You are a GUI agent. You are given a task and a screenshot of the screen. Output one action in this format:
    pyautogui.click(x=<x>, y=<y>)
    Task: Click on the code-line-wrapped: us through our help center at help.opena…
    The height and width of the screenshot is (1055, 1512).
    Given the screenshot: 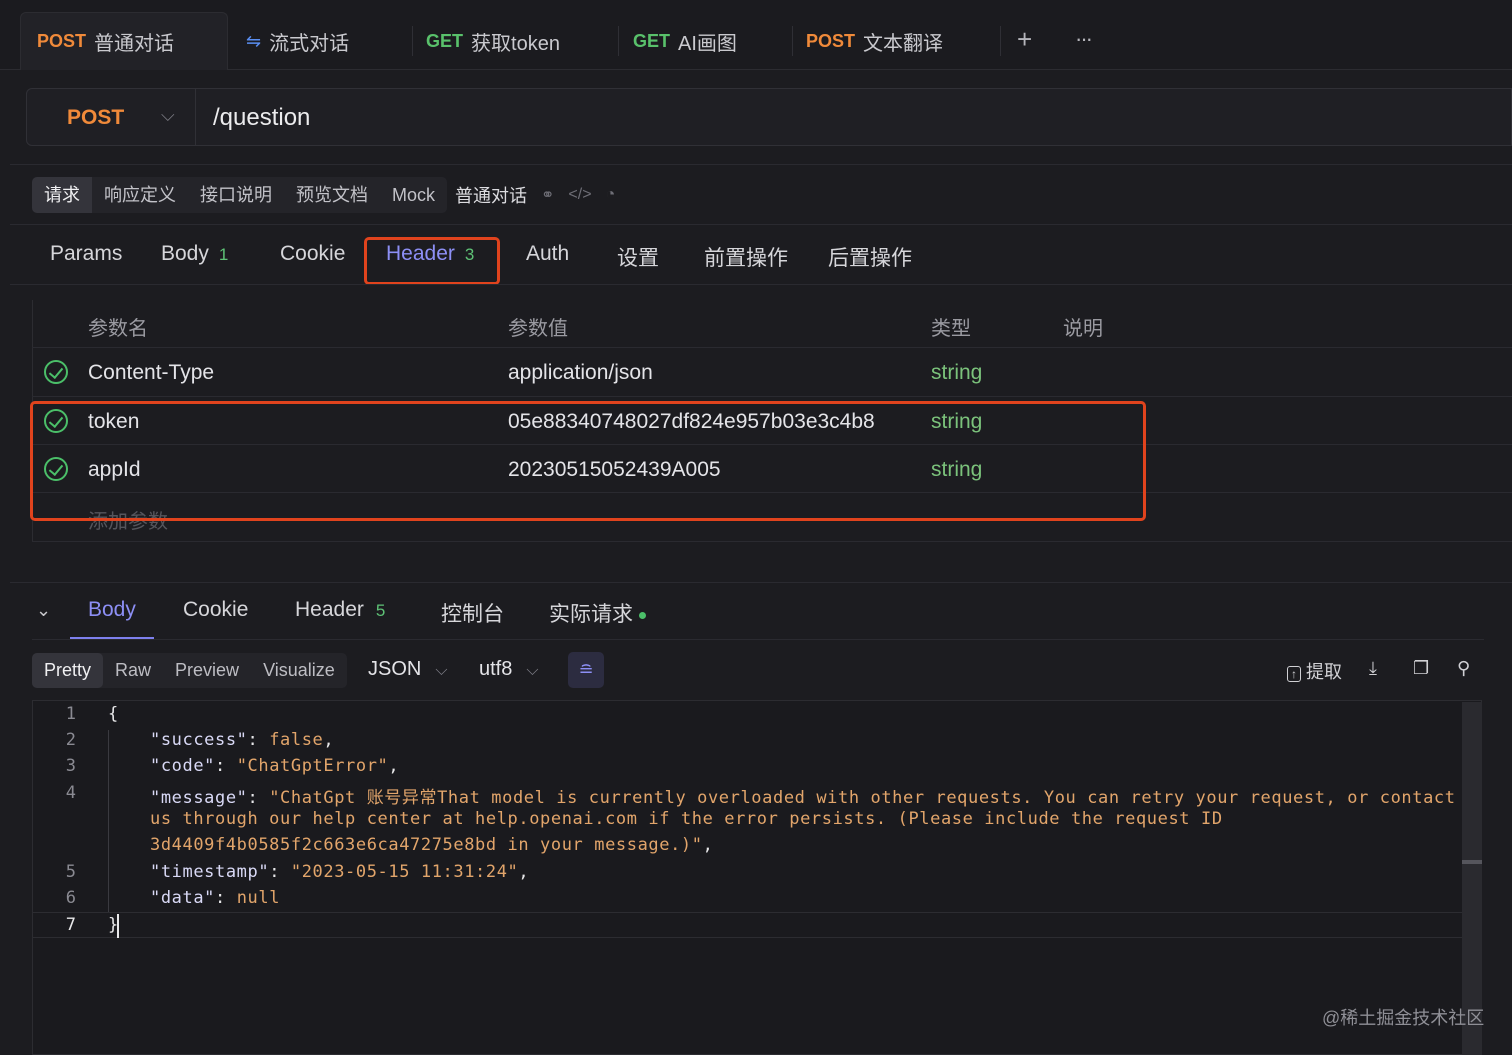 What is the action you would take?
    pyautogui.click(x=686, y=819)
    